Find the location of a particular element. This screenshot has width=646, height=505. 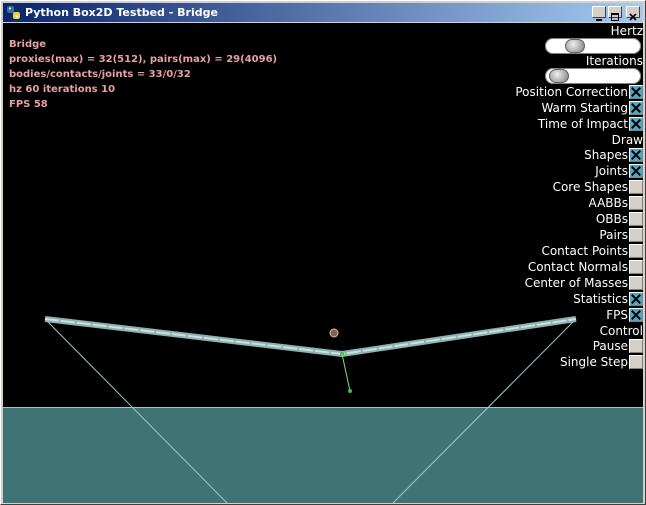

draw-shapes: Shapes is located at coordinates (613, 155).